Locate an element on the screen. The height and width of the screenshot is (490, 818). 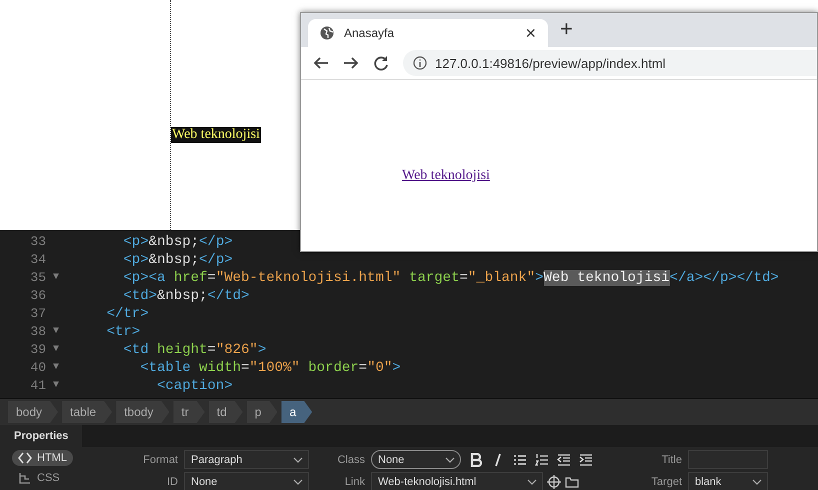
line-number: 33 is located at coordinates (37, 242).